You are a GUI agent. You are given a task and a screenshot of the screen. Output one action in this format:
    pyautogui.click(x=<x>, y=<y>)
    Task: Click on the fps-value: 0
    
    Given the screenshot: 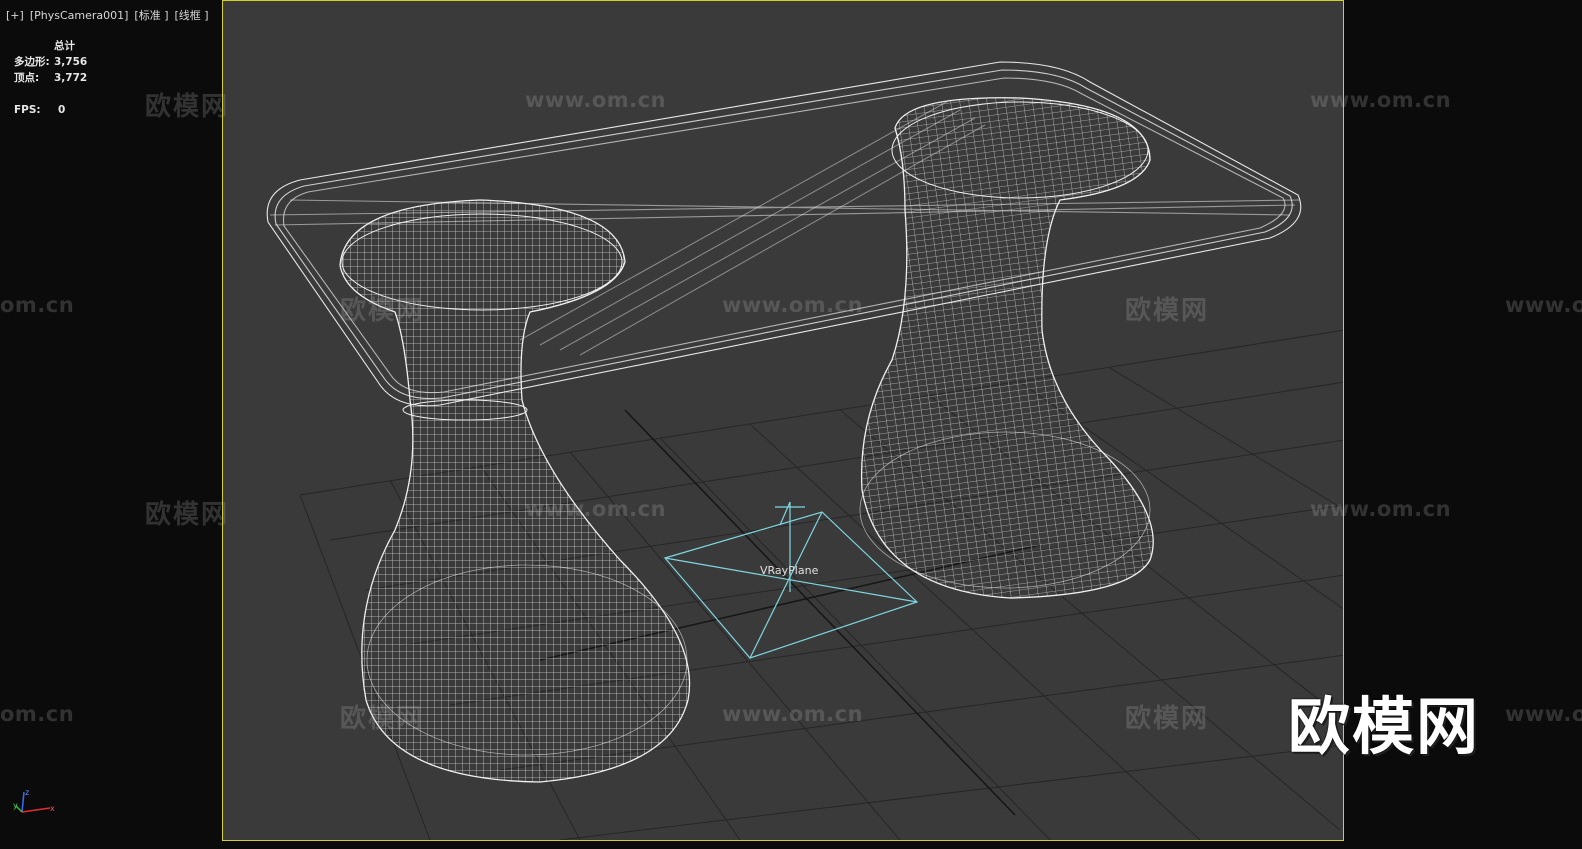 What is the action you would take?
    pyautogui.click(x=62, y=110)
    